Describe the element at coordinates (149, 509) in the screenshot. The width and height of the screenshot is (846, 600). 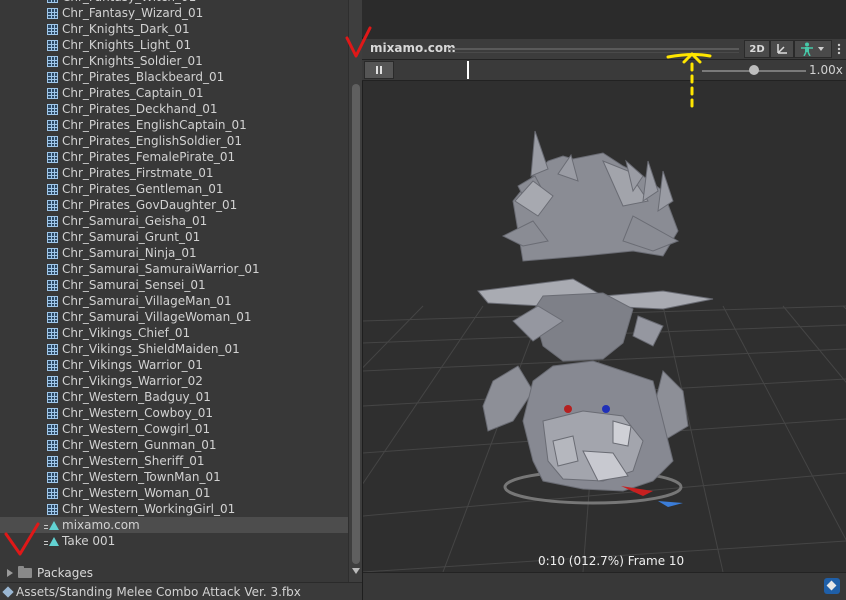
I see `asset-item-label: Chr_Western_WorkingGirl_01` at that location.